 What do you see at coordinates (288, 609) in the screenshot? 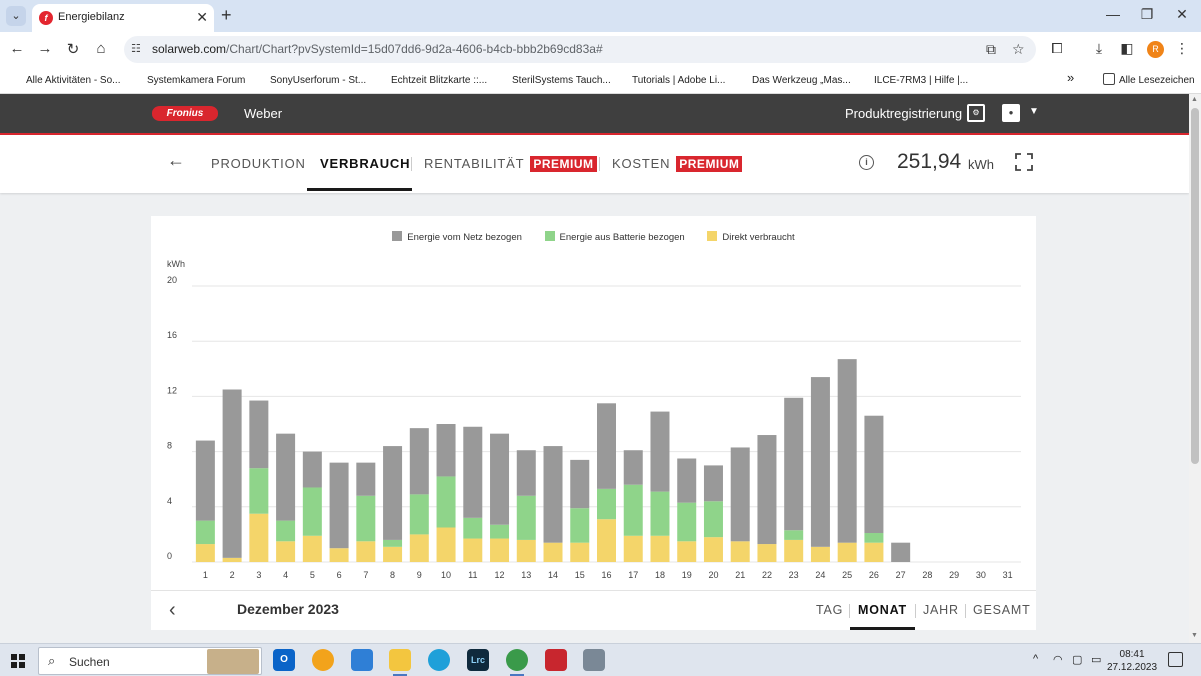
I see `period-label: Dezember 2023` at bounding box center [288, 609].